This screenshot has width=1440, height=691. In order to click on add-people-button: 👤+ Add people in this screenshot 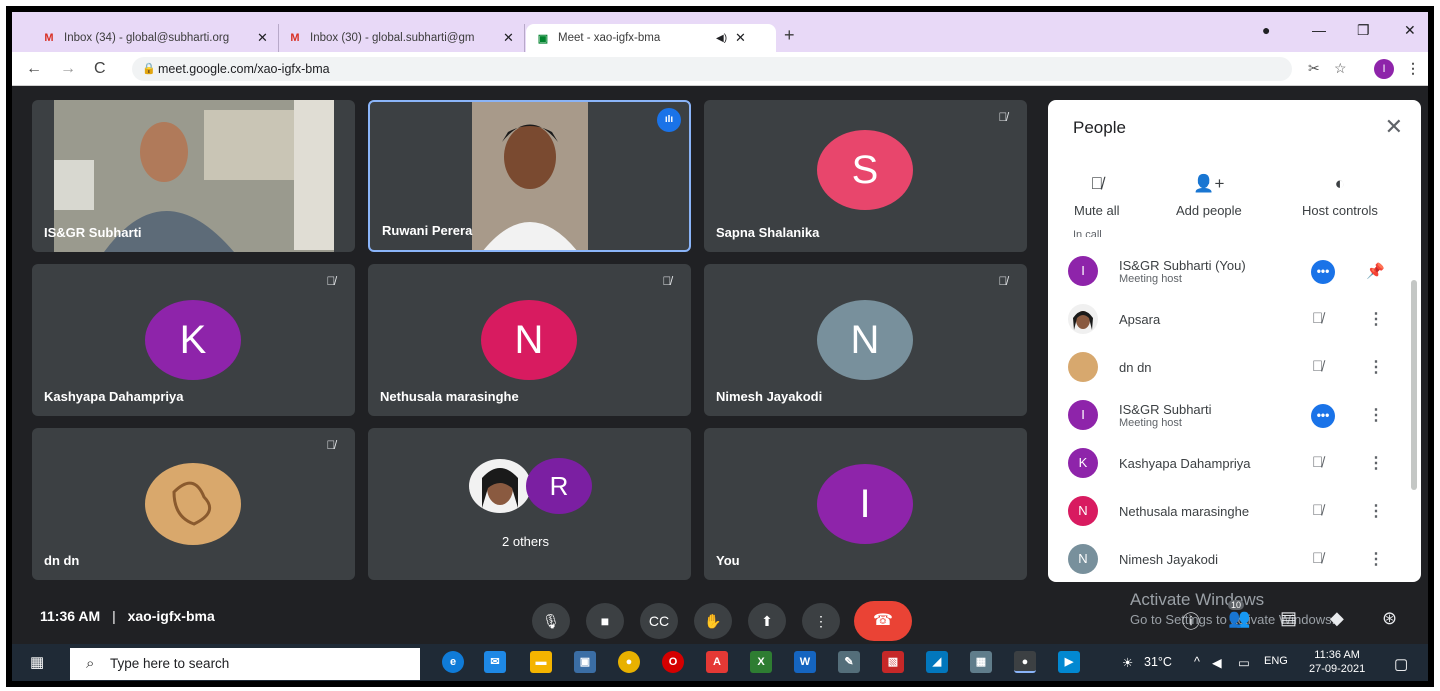, I will do `click(1209, 196)`.